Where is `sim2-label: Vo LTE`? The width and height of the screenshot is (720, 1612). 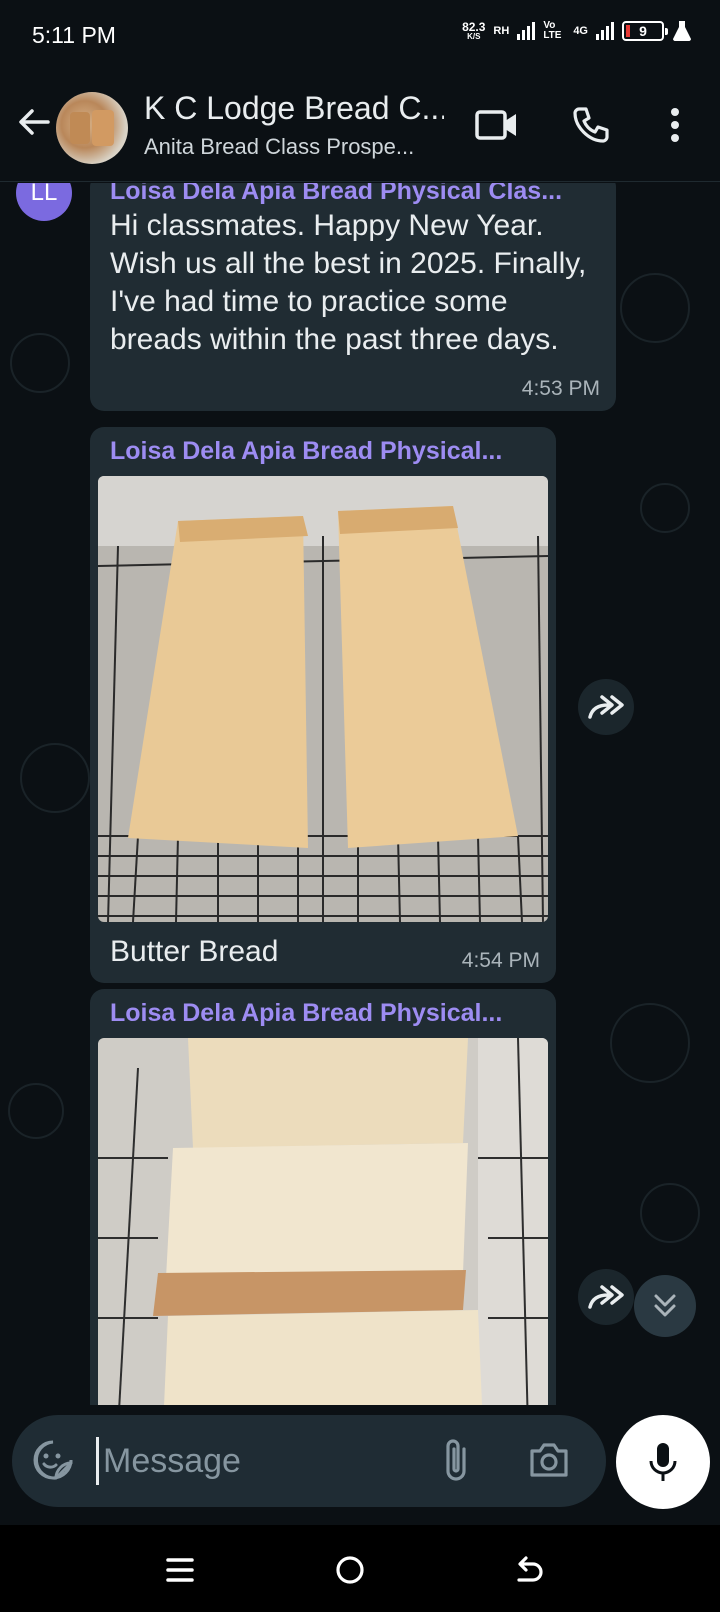 sim2-label: Vo LTE is located at coordinates (552, 30).